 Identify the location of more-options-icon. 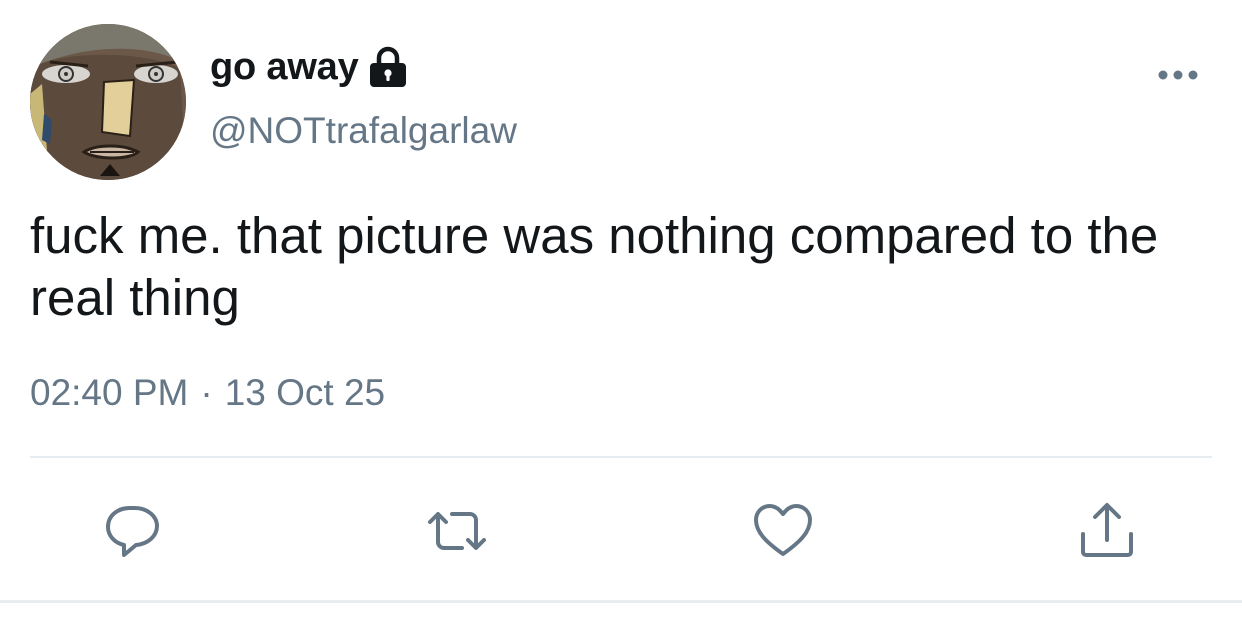
(1178, 75).